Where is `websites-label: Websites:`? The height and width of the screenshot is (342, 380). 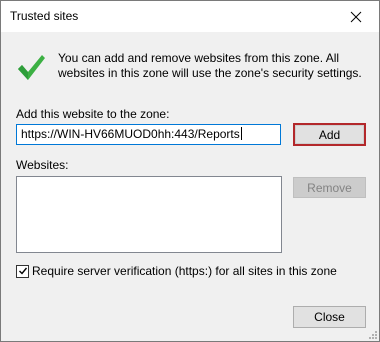
websites-label: Websites: is located at coordinates (42, 165).